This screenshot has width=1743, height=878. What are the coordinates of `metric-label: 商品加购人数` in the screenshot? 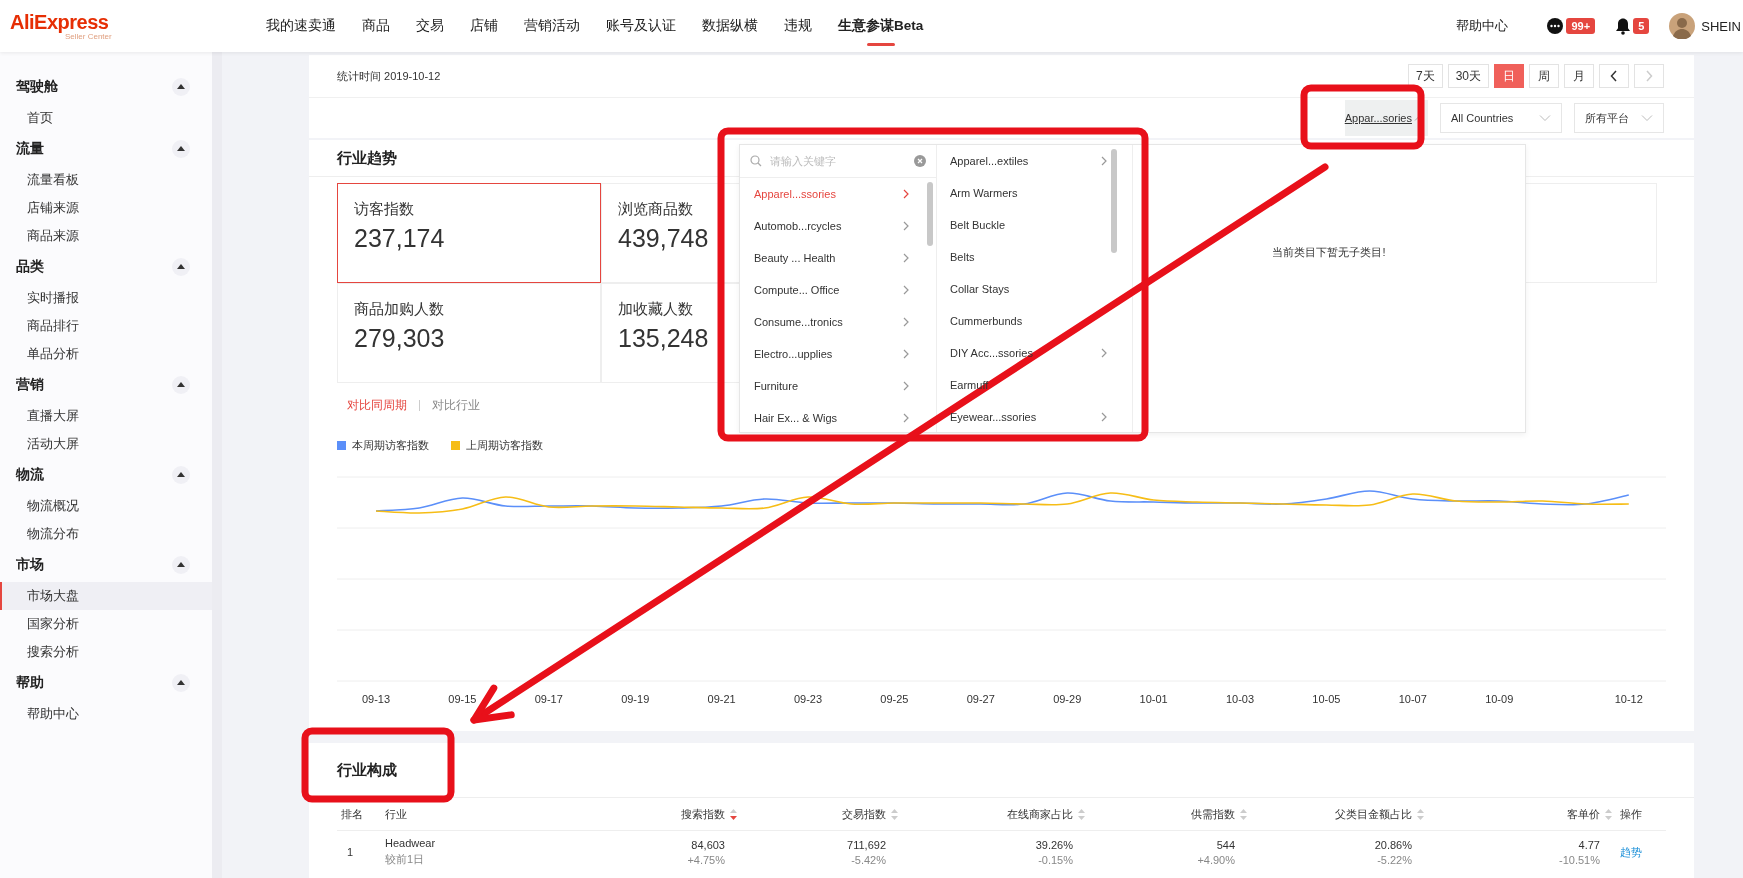 It's located at (399, 309).